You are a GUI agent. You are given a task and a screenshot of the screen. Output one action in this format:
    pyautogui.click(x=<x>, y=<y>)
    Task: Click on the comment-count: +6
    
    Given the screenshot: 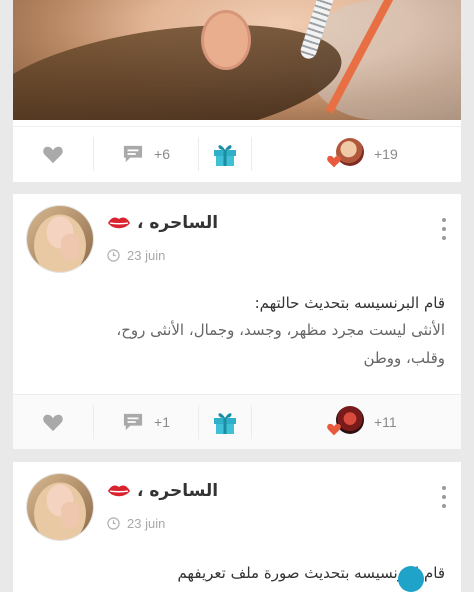 What is the action you would take?
    pyautogui.click(x=162, y=154)
    